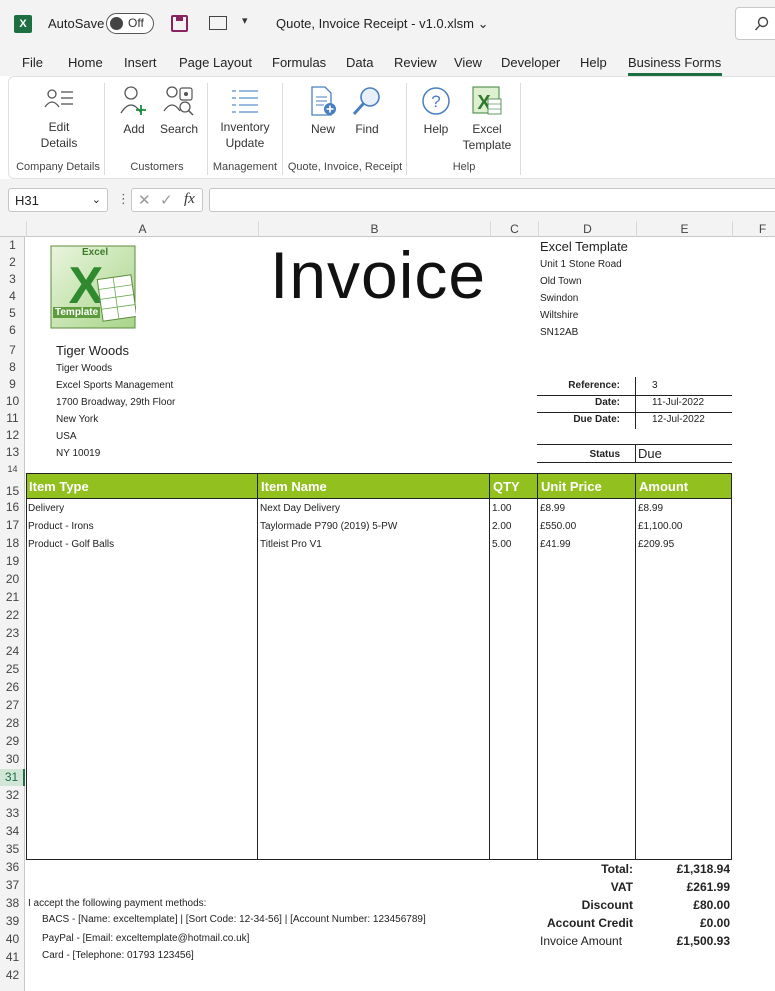 The width and height of the screenshot is (775, 991). I want to click on row-header-39: 39, so click(12, 921).